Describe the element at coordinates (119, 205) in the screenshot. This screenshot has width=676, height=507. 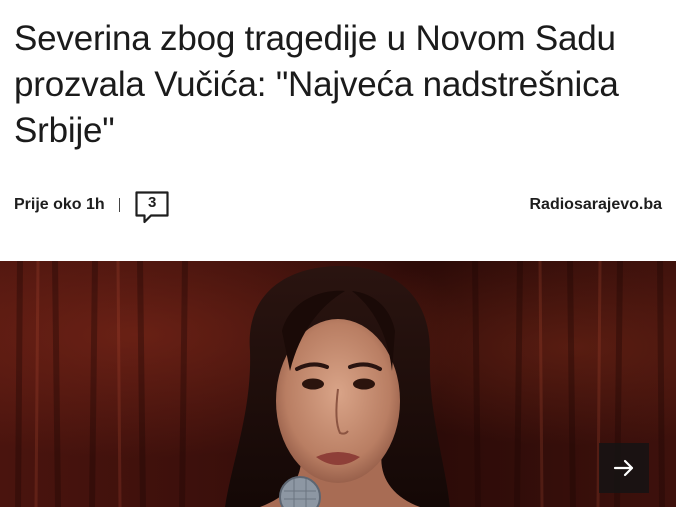
I see `meta-divider` at that location.